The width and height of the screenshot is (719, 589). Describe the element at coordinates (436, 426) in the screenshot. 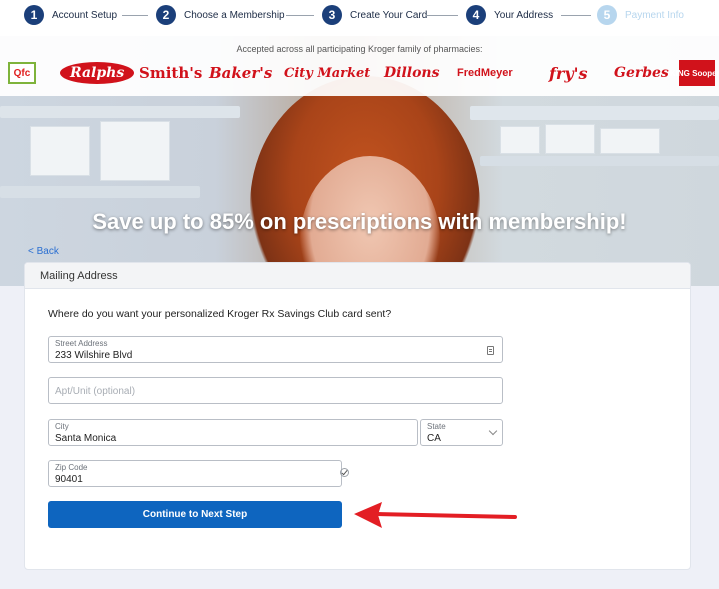

I see `state-label: State` at that location.